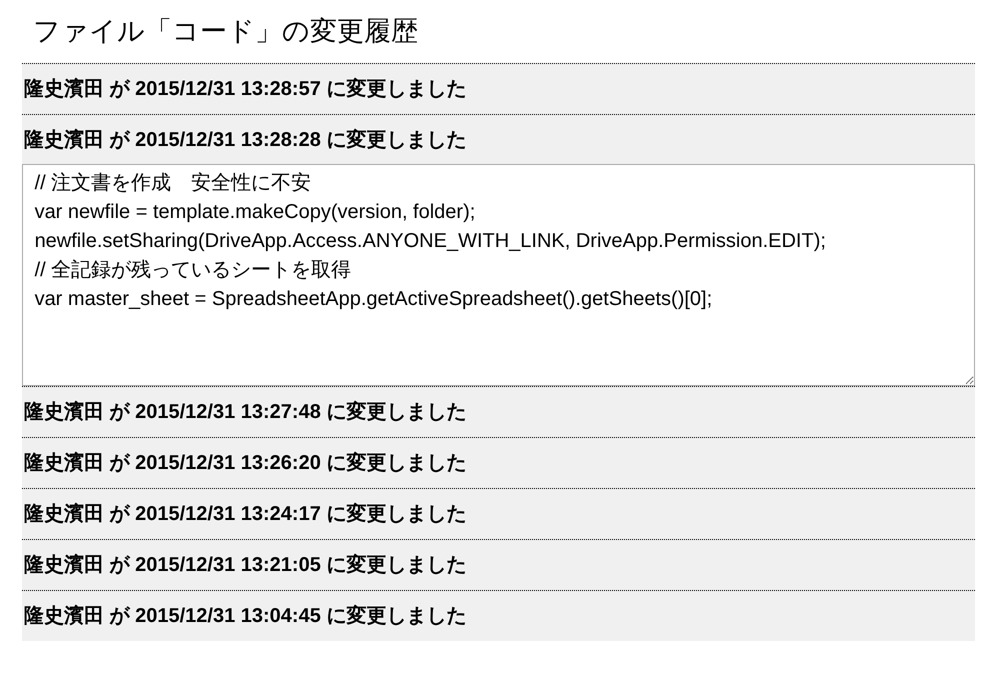  I want to click on history-entry: 隆史濱田 が 2015/12/31 13:24:17 に変更しました, so click(498, 514).